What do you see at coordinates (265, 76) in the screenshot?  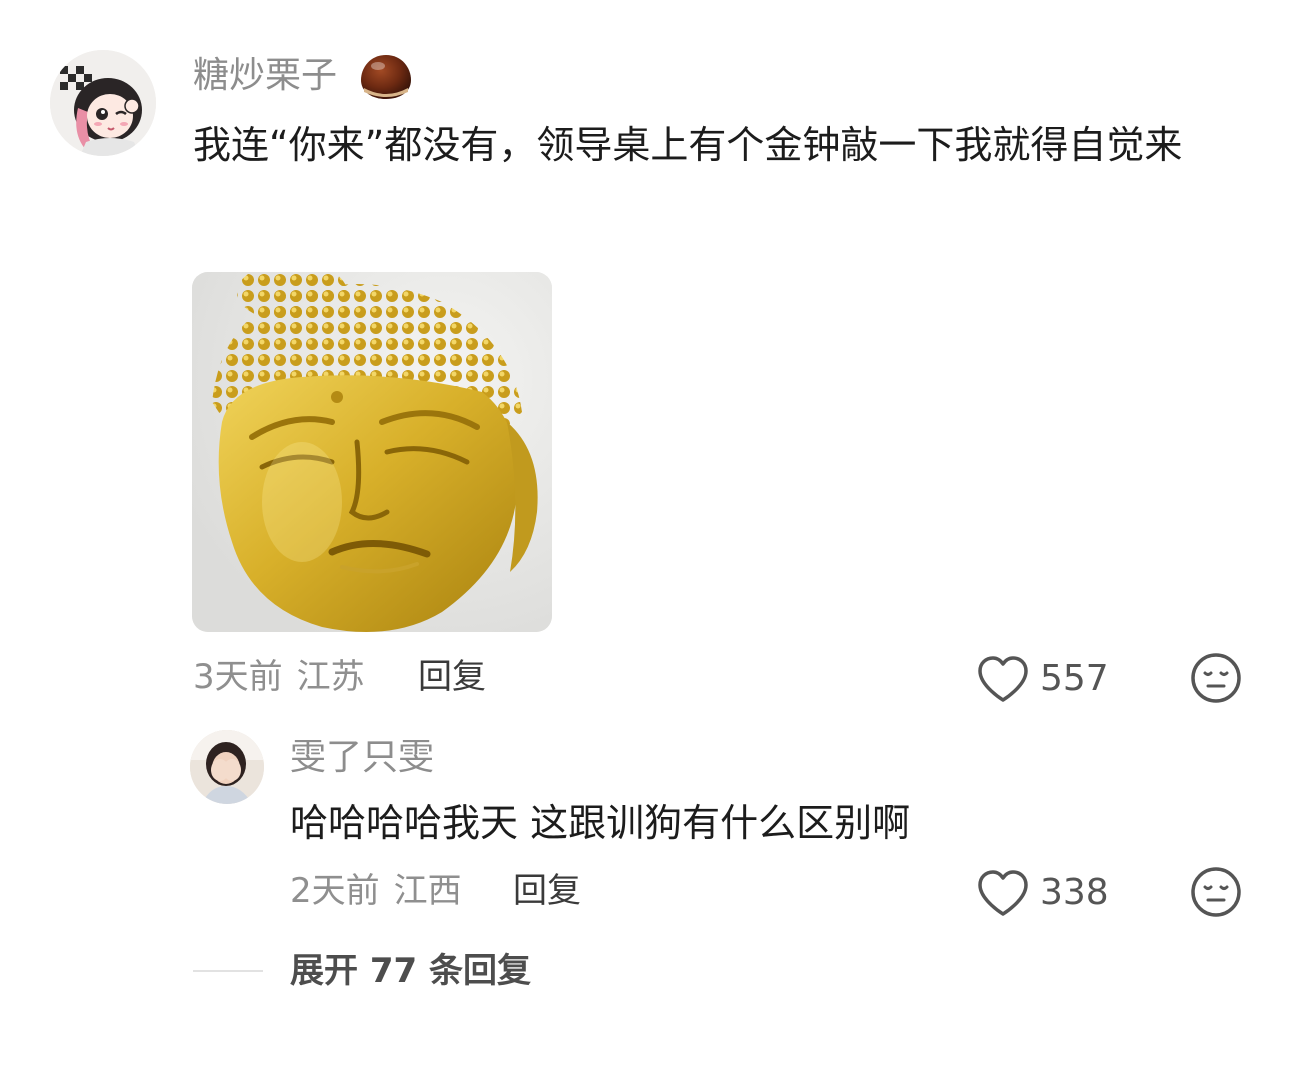 I see `commenter-username: 糖炒栗子` at bounding box center [265, 76].